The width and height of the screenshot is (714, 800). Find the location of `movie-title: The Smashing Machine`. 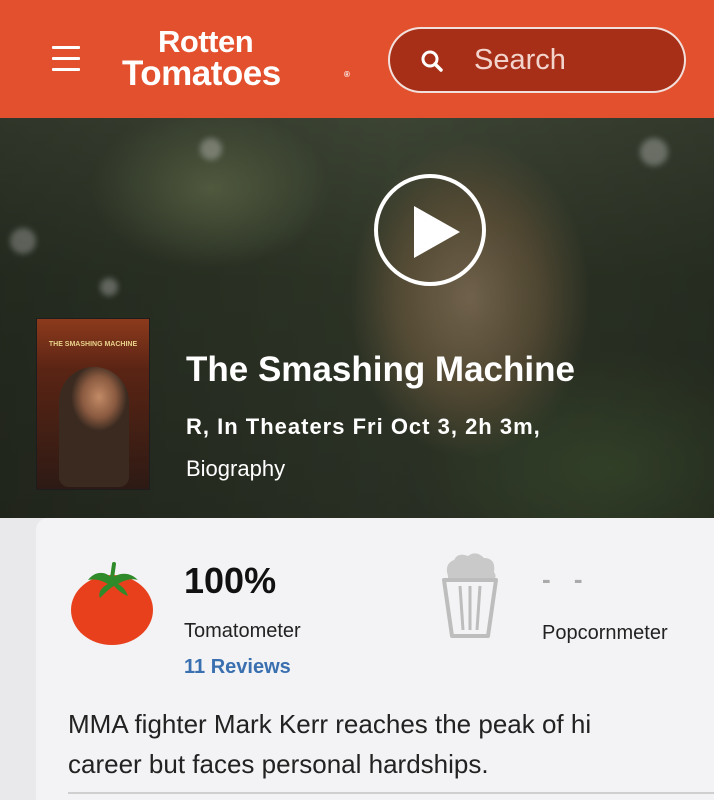

movie-title: The Smashing Machine is located at coordinates (380, 369).